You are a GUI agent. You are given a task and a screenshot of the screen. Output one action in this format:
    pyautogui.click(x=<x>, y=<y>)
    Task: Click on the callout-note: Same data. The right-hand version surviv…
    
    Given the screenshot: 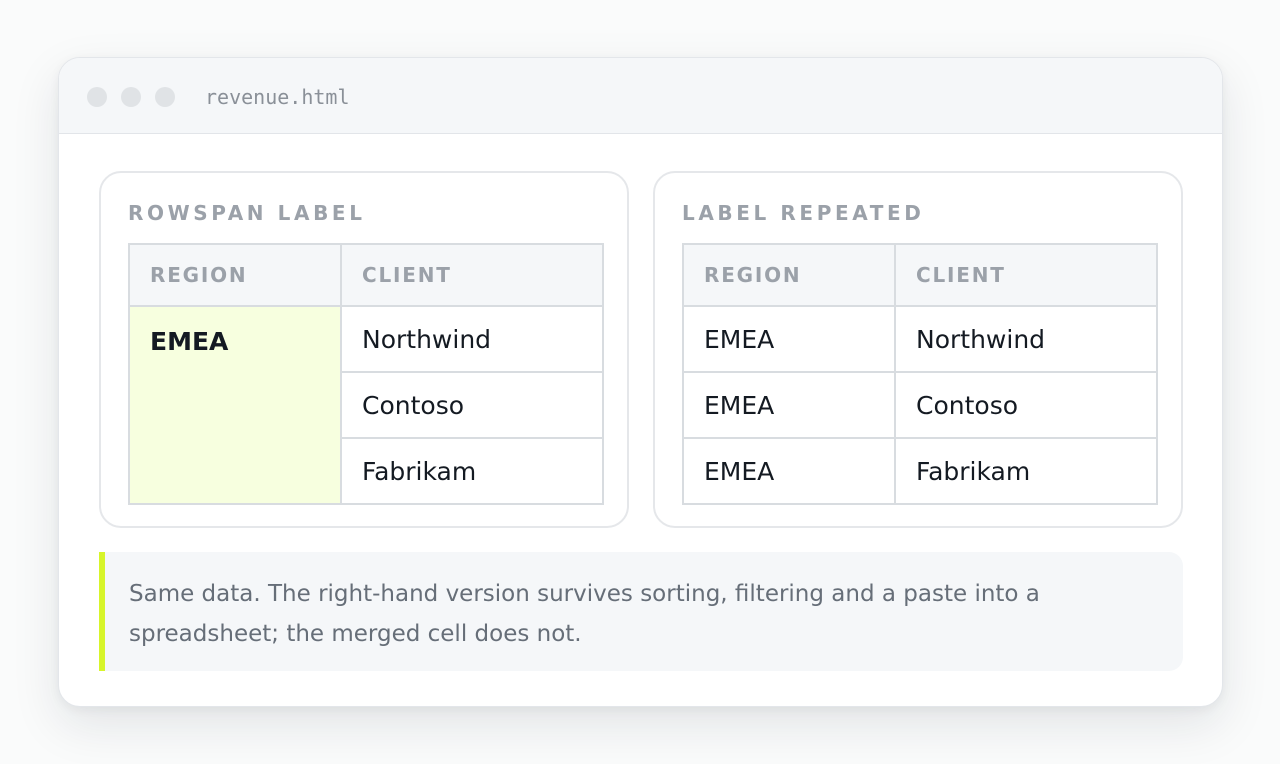 What is the action you would take?
    pyautogui.click(x=641, y=611)
    